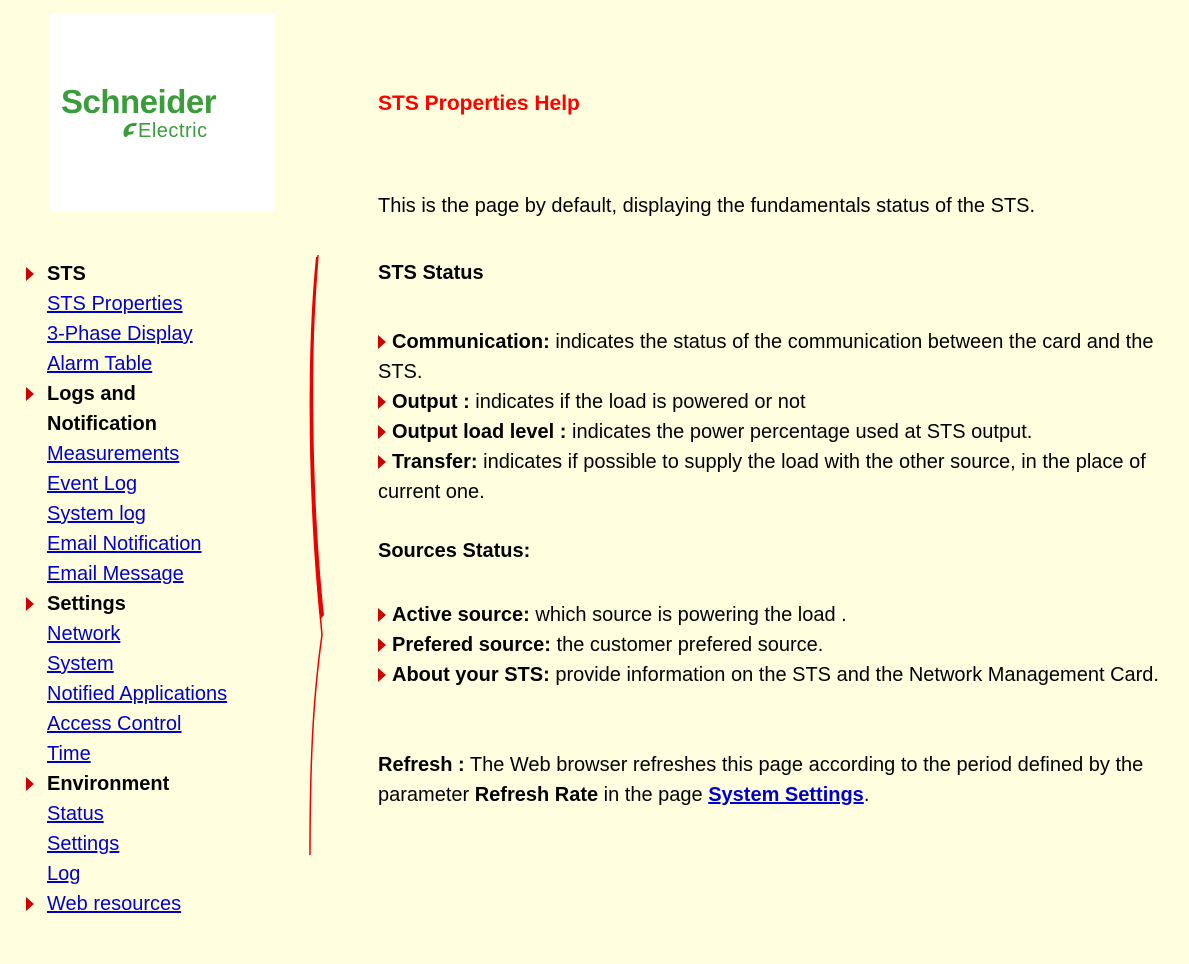 This screenshot has height=964, width=1189. Describe the element at coordinates (173, 874) in the screenshot. I see `nav-link-env-log: Log` at that location.